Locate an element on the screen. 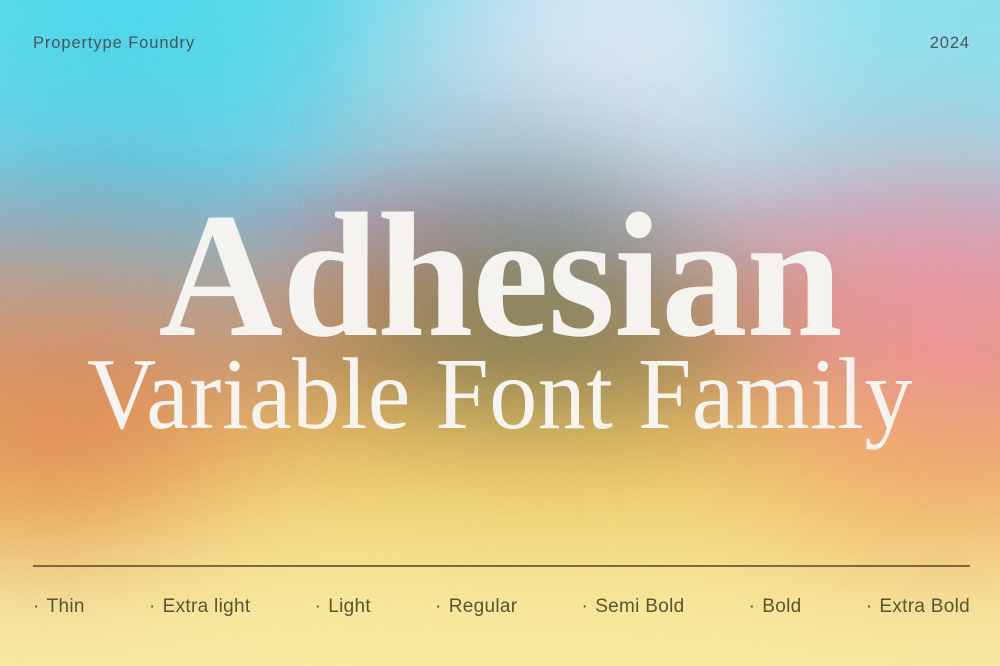 This screenshot has height=666, width=1000. divider is located at coordinates (501, 566).